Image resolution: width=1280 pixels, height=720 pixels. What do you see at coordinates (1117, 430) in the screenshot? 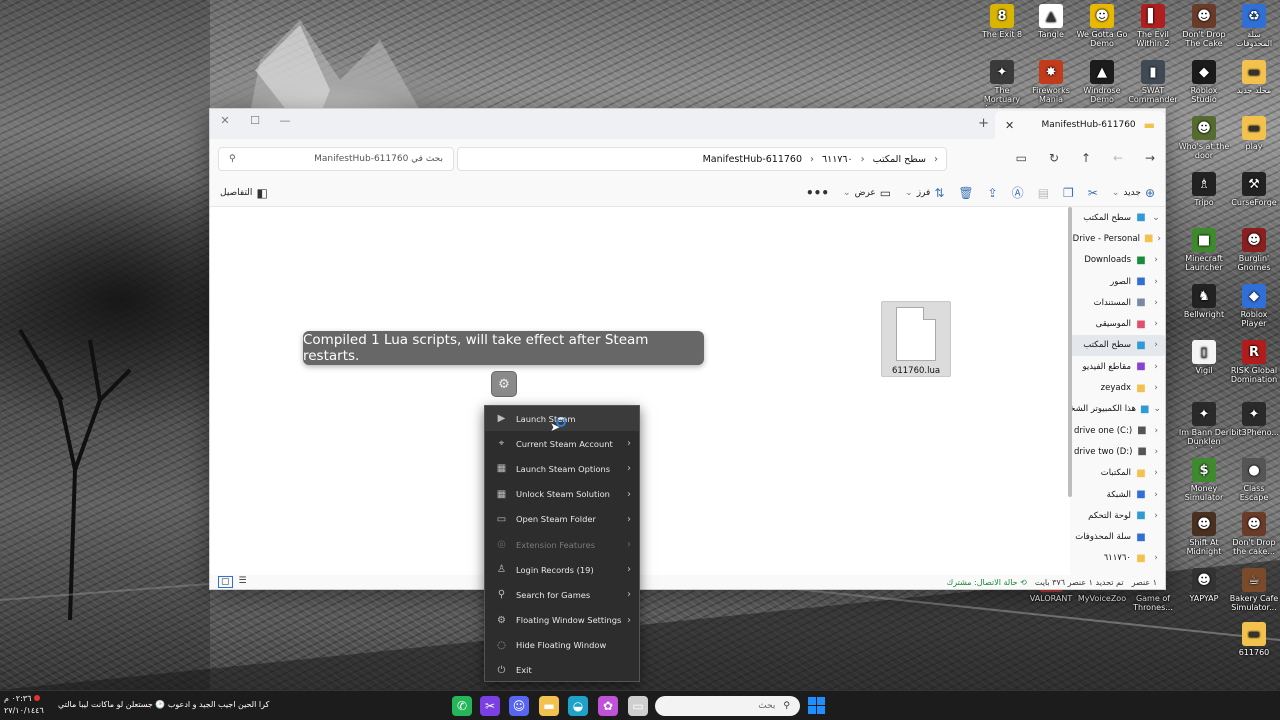
I see `nav-item: ‹ ■ drive one (C:)` at bounding box center [1117, 430].